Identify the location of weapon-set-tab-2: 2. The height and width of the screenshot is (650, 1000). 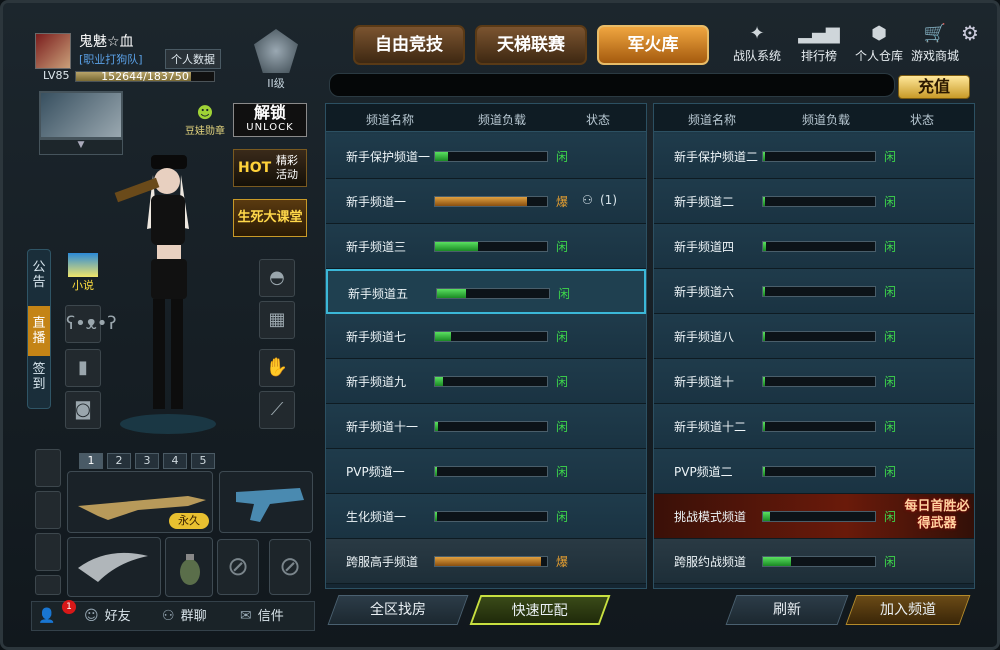
(119, 461).